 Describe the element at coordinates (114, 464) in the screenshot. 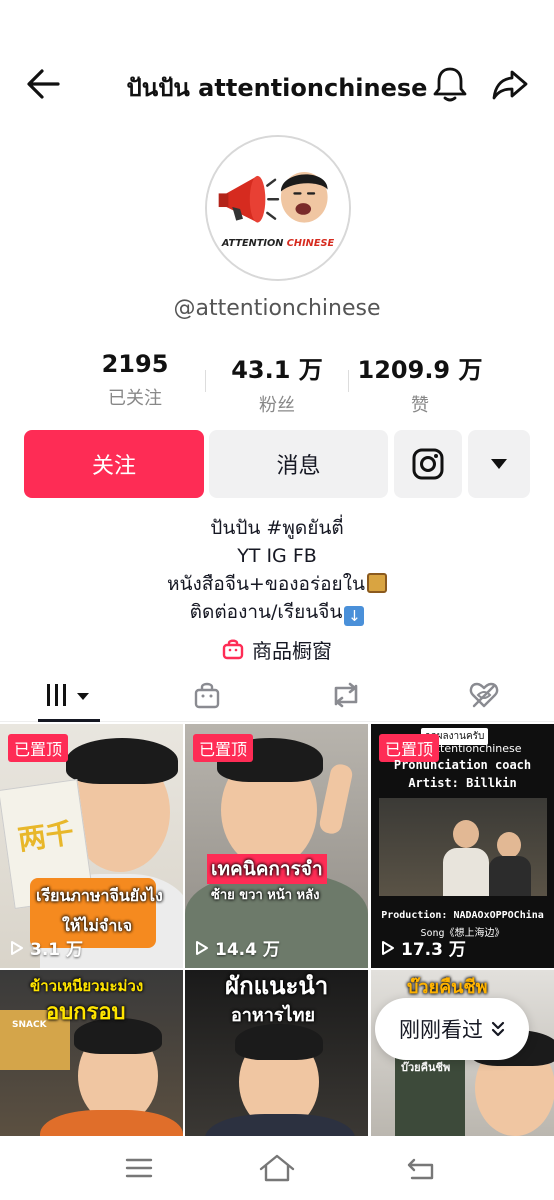

I see `follow-button: 关注` at that location.